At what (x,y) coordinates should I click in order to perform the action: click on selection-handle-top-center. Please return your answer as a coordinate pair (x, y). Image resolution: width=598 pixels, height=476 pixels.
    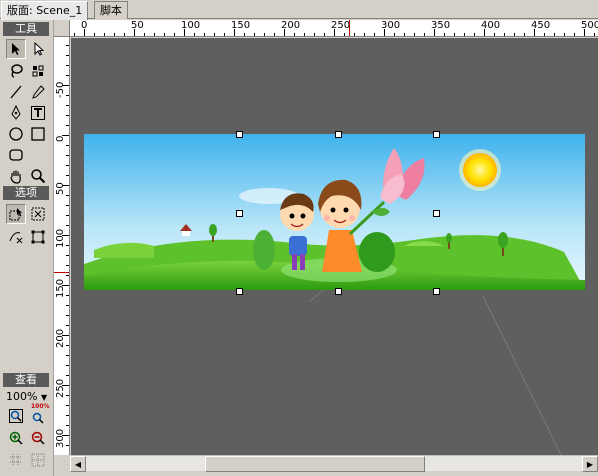
    Looking at the image, I should click on (338, 134).